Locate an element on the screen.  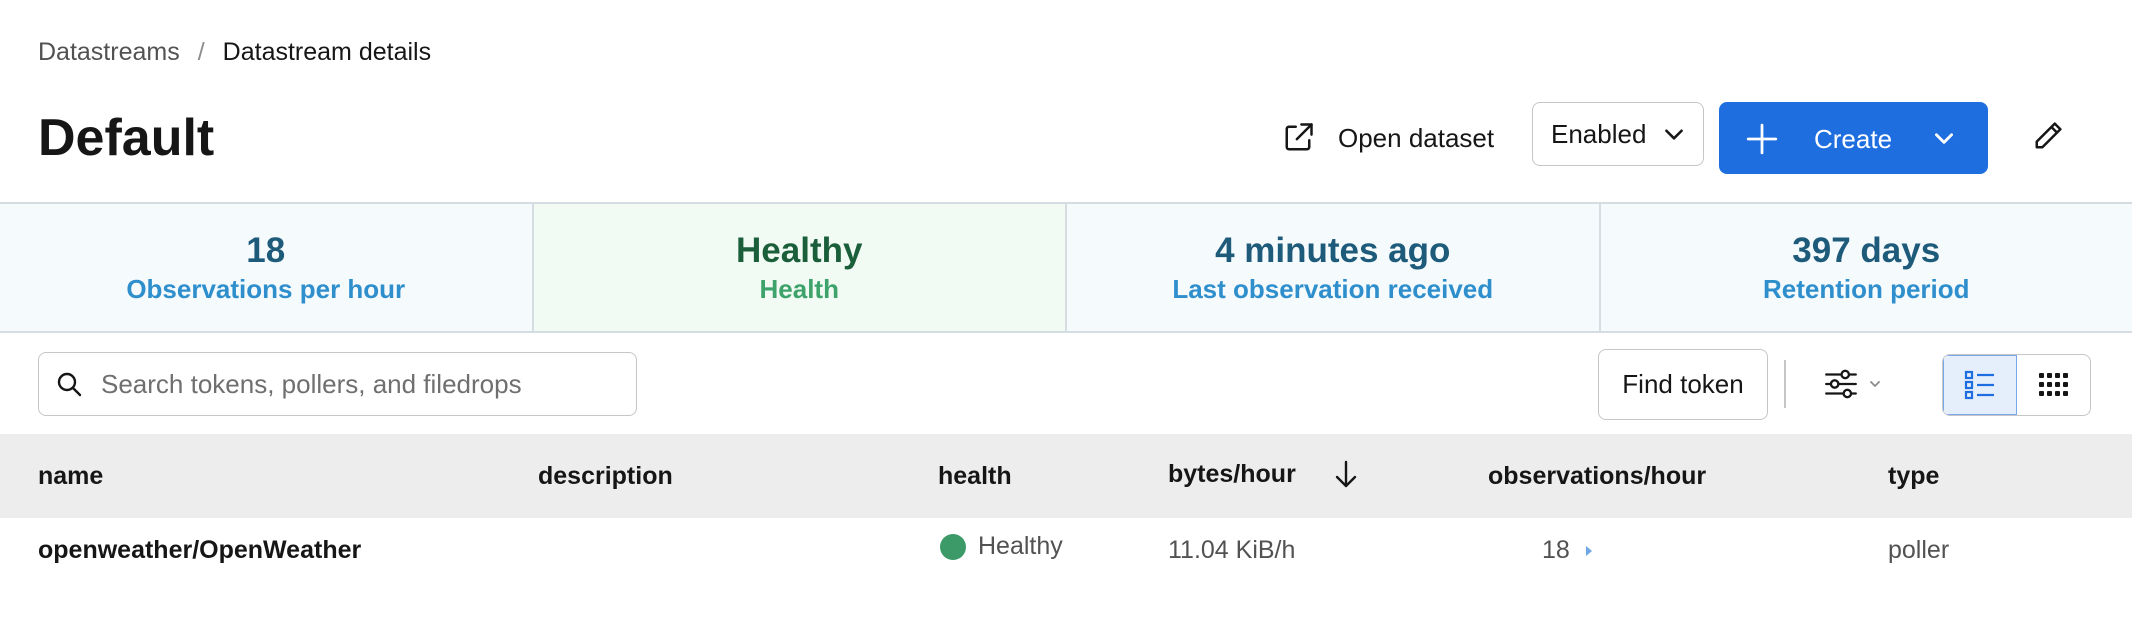
open-dataset-button: Open dataset is located at coordinates (1387, 138).